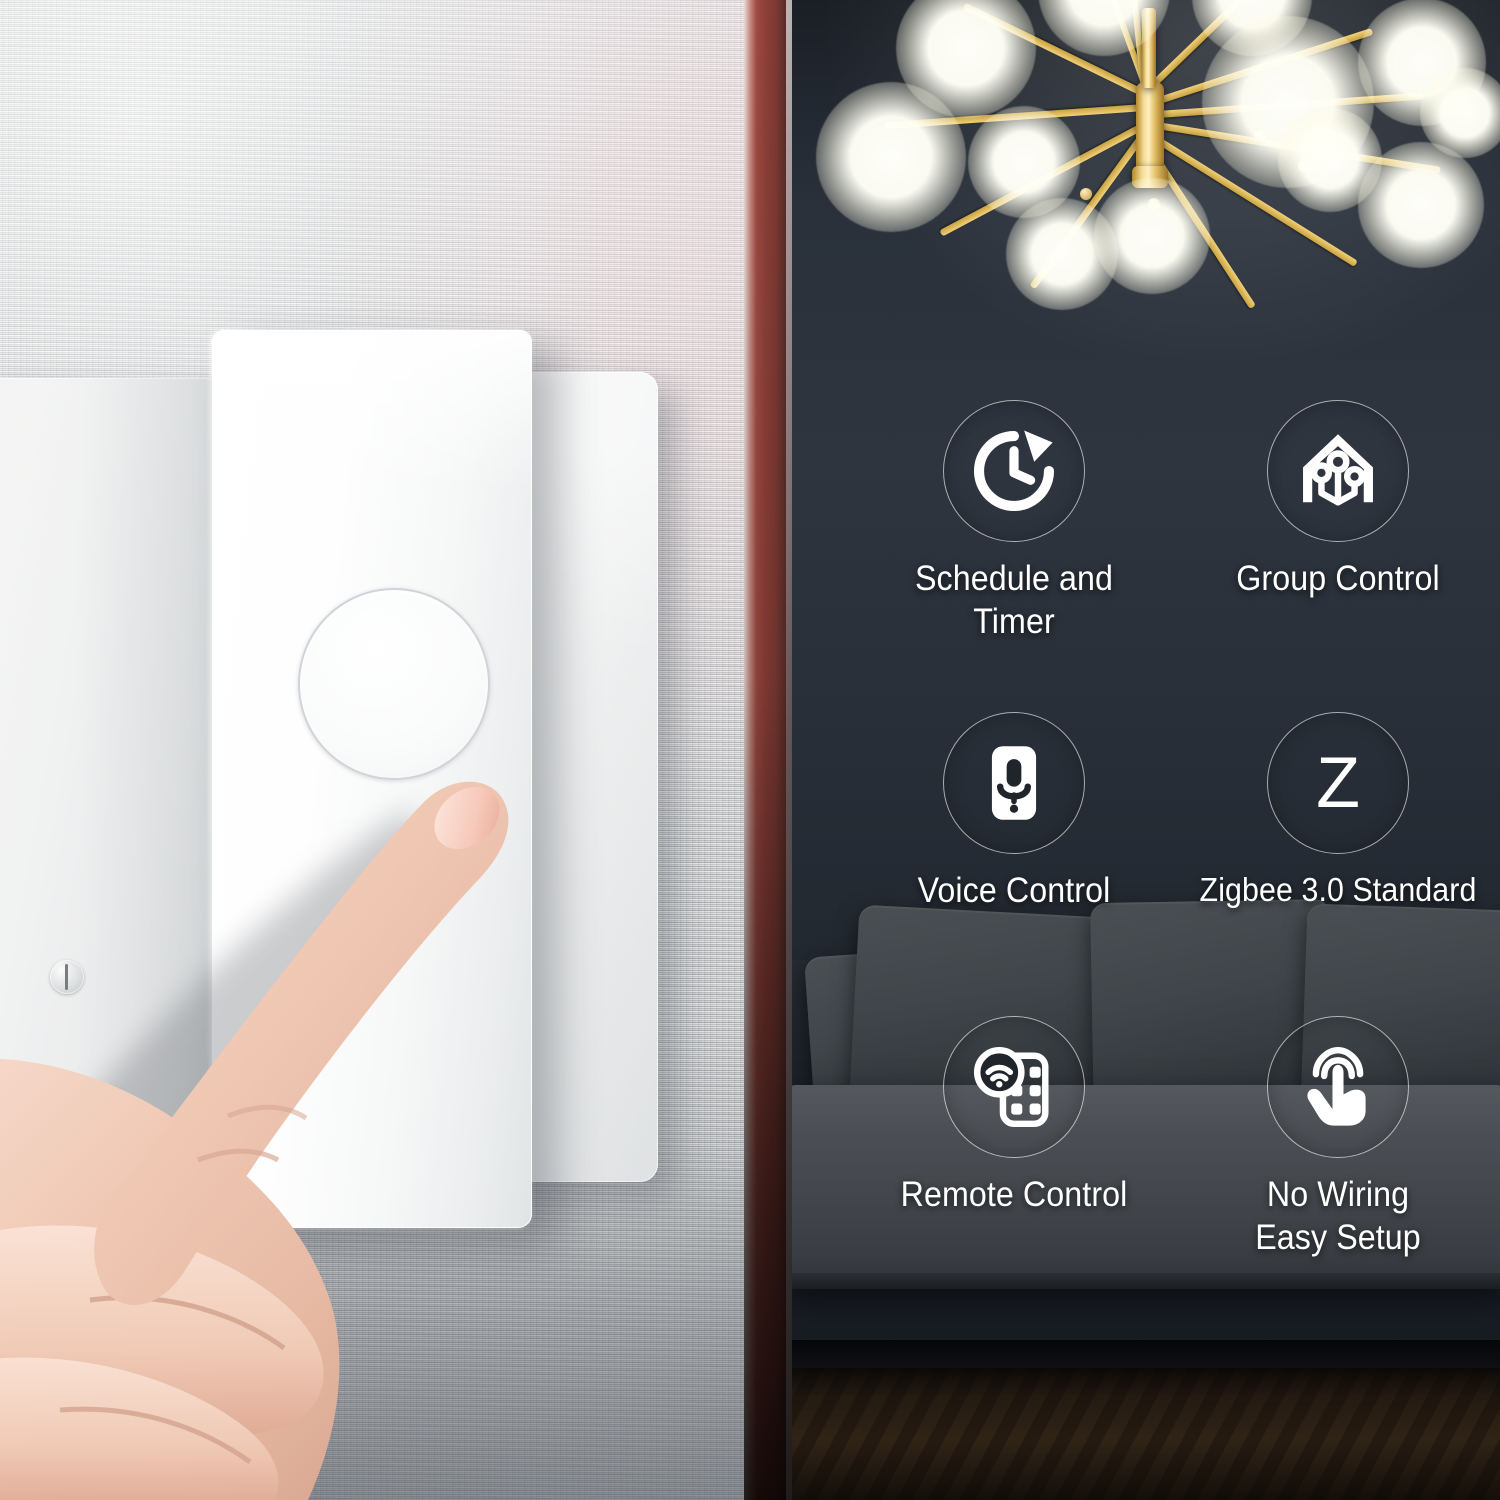 The width and height of the screenshot is (1500, 1500). Describe the element at coordinates (1014, 890) in the screenshot. I see `feature-label: Voice Control` at that location.